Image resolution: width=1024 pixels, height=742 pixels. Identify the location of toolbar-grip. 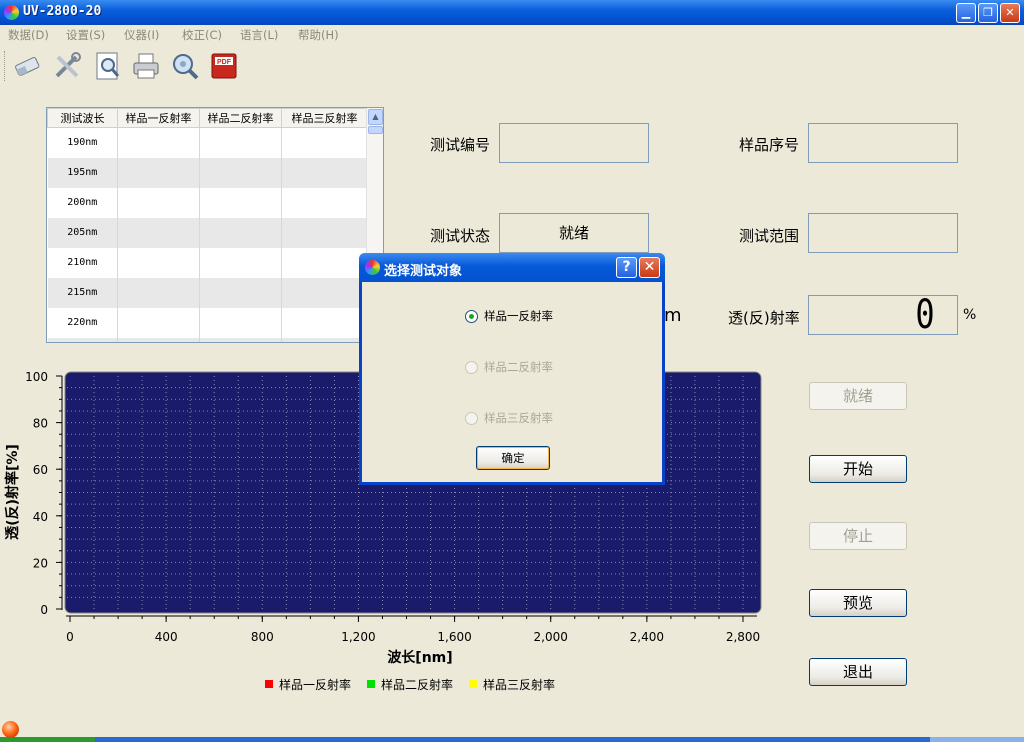
(5, 66).